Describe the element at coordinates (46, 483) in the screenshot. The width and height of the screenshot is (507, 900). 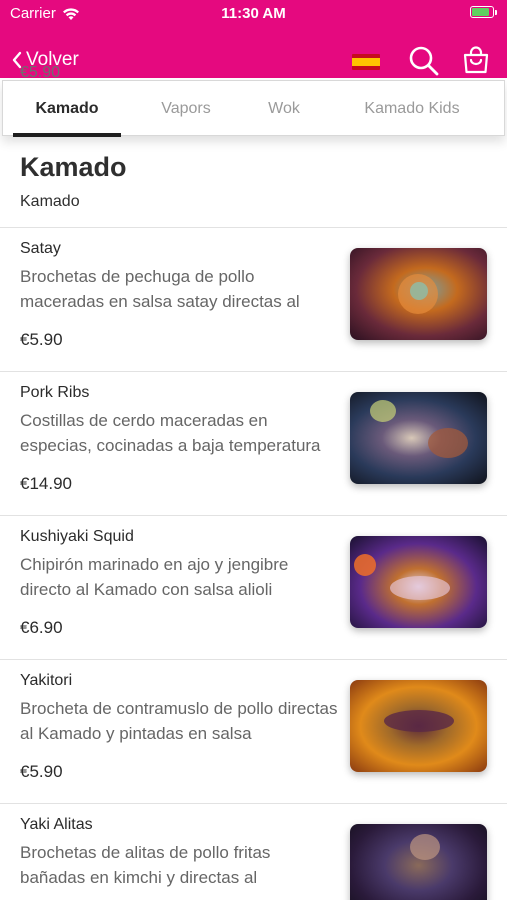
I see `item-price: €14.90` at that location.